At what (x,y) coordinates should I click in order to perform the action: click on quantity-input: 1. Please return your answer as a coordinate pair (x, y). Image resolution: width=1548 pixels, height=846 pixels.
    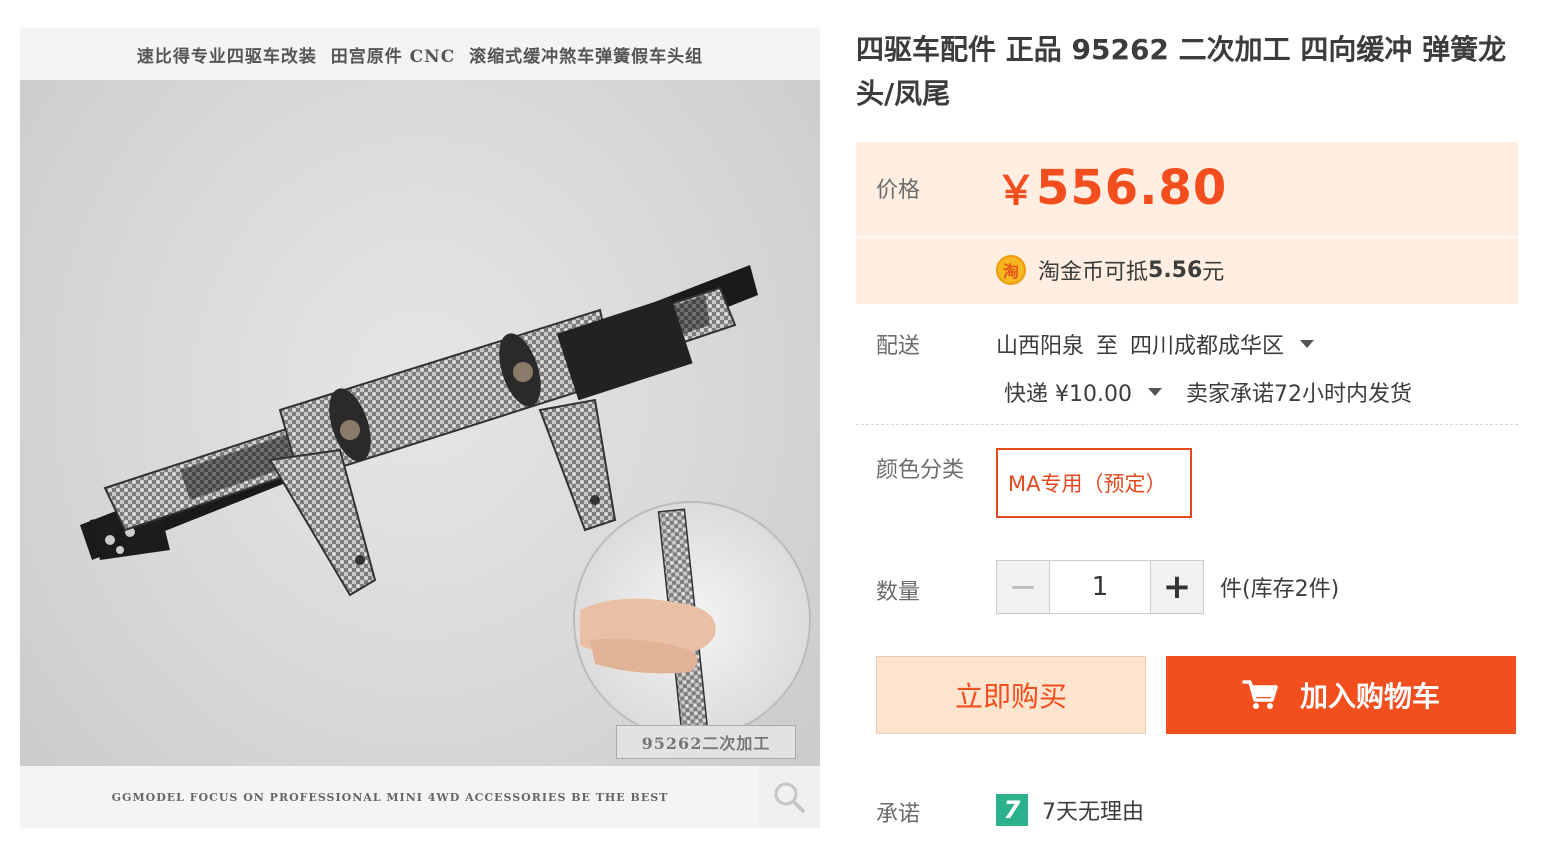
    Looking at the image, I should click on (1100, 587).